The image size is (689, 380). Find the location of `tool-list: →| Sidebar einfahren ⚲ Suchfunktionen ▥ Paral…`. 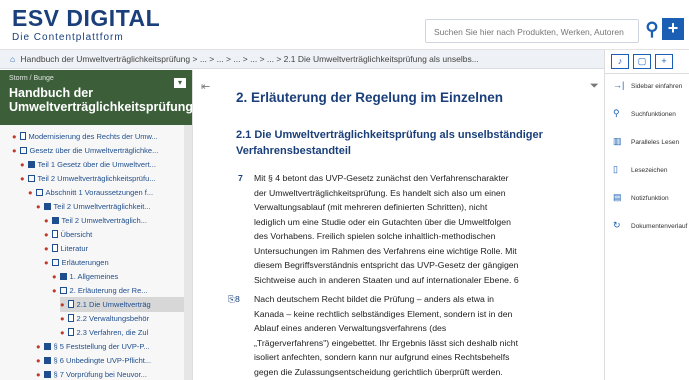

tool-list: →| Sidebar einfahren ⚲ Suchfunktionen ▥ Paral… is located at coordinates (647, 158).